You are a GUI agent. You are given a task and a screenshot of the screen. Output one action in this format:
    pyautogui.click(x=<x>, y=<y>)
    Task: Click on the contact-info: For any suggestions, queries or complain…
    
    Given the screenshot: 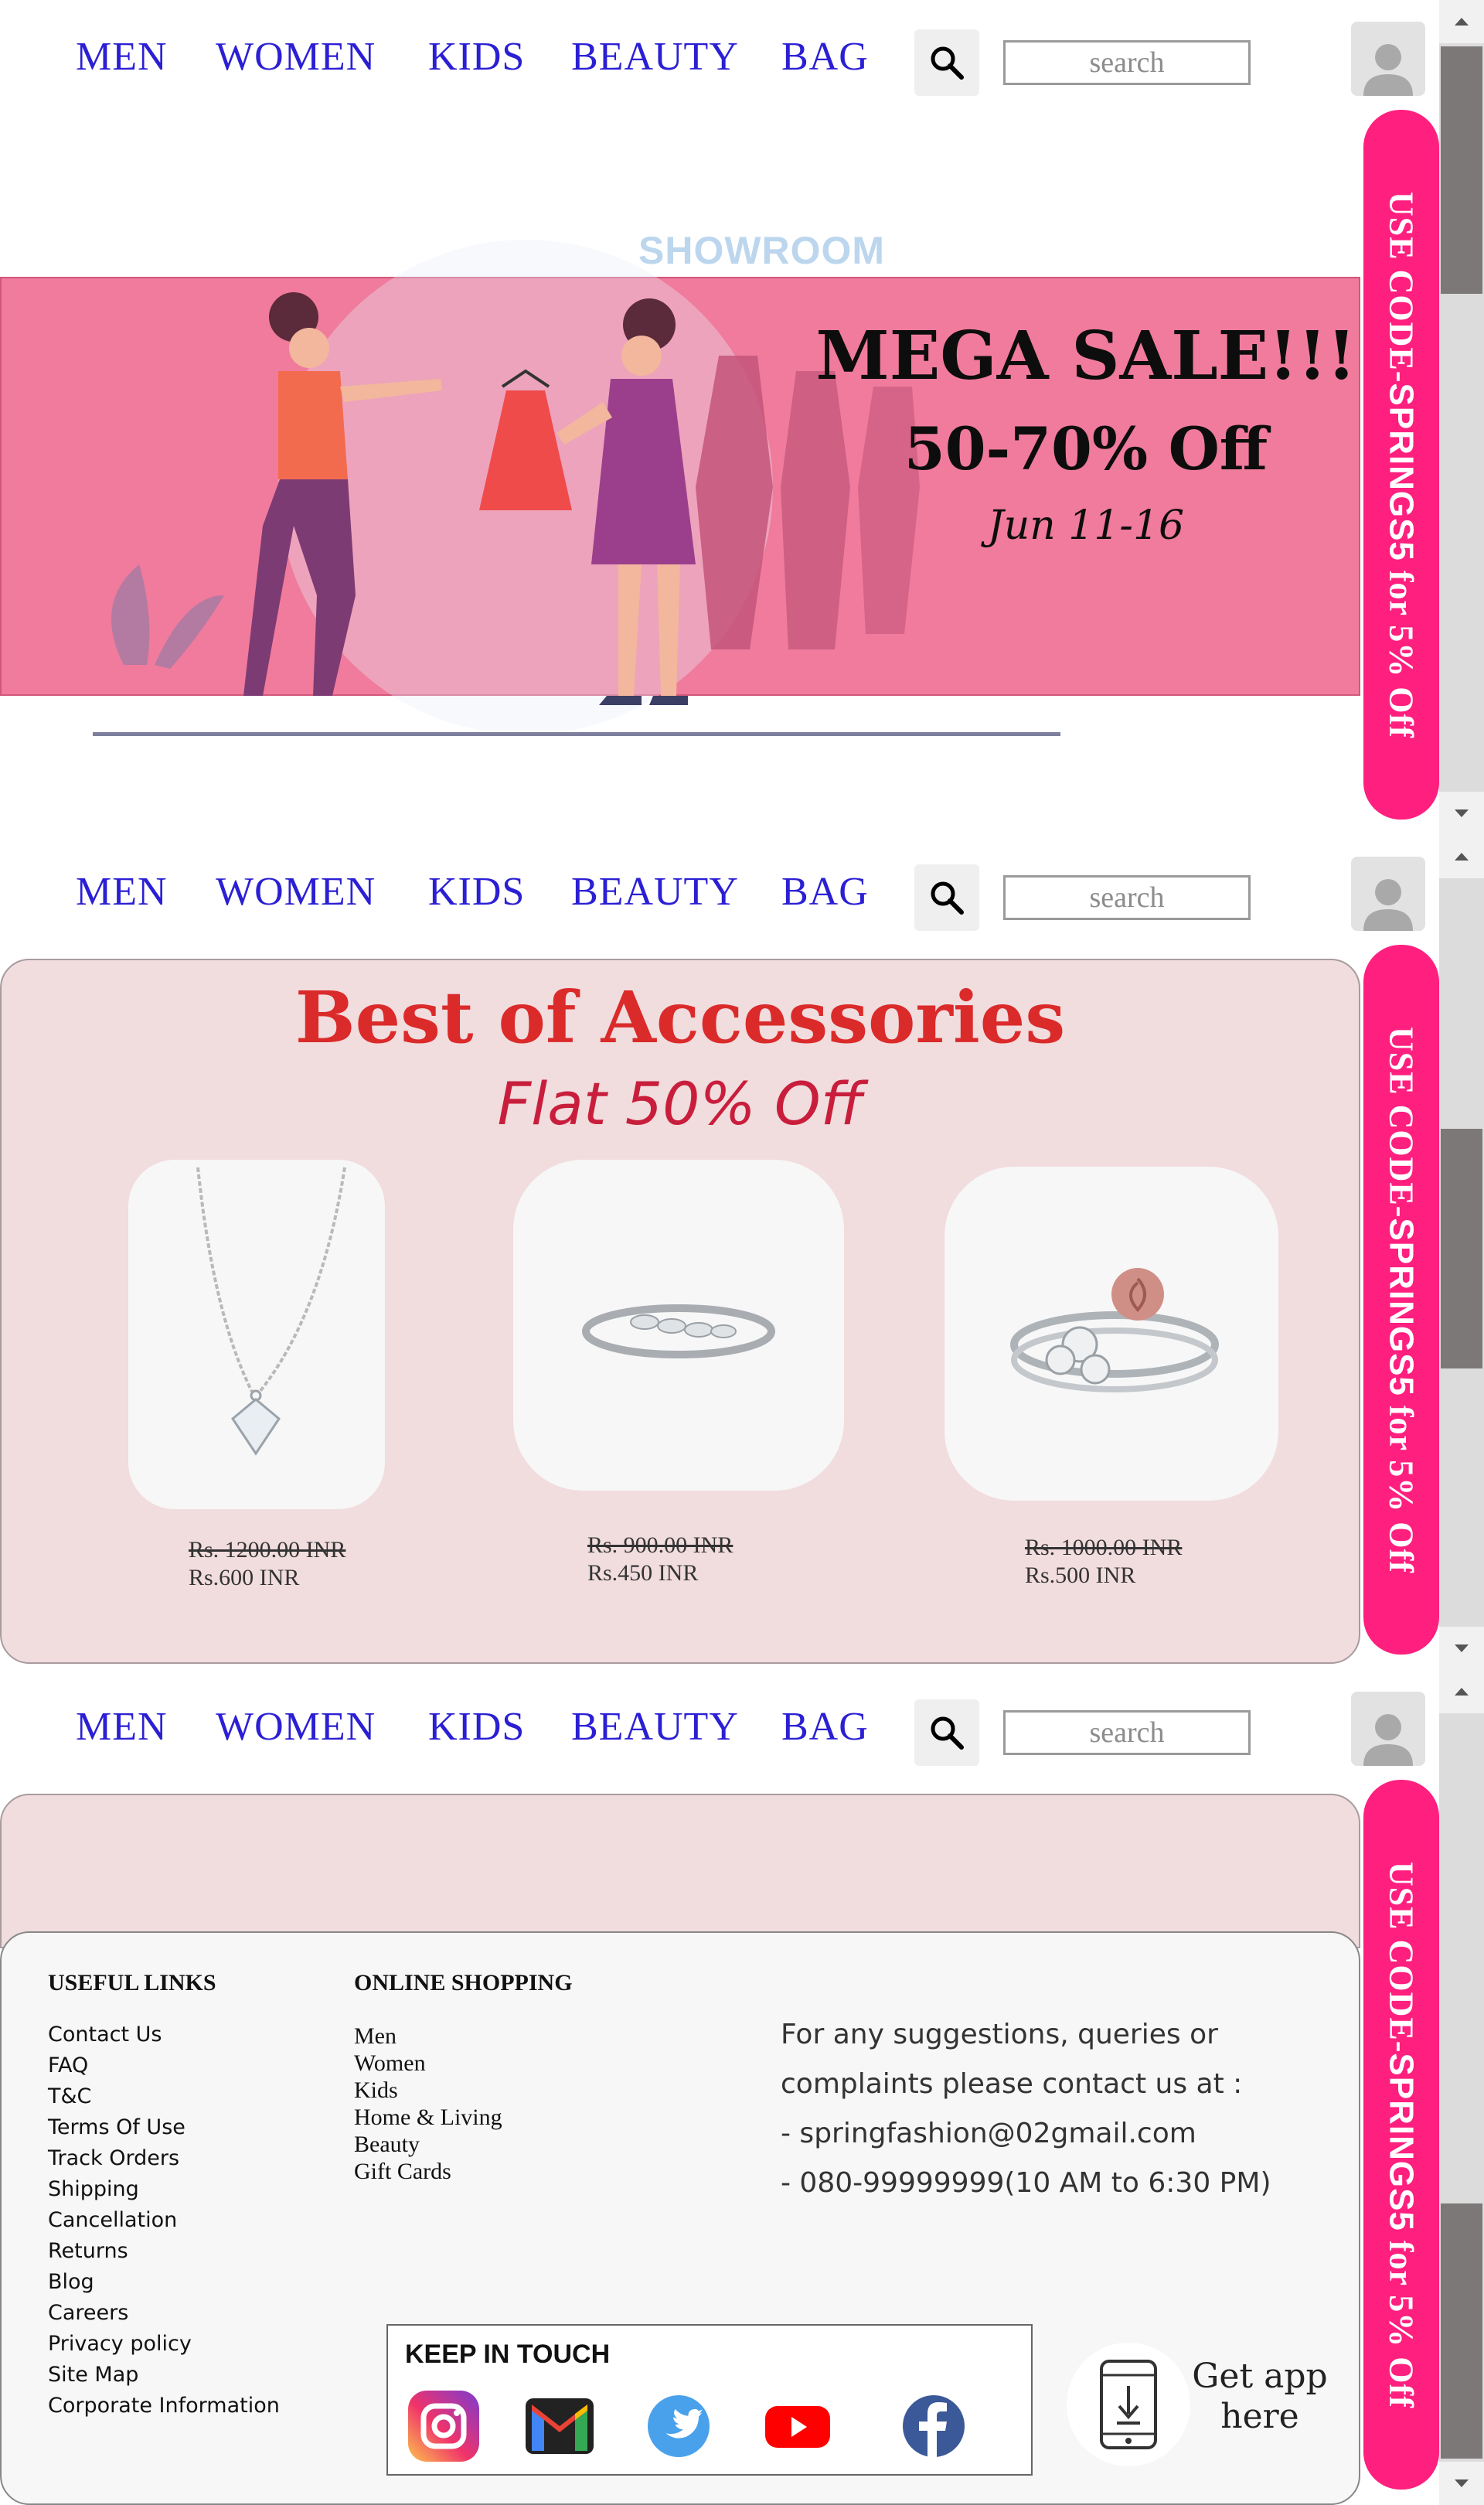 What is the action you would take?
    pyautogui.click(x=1051, y=2109)
    